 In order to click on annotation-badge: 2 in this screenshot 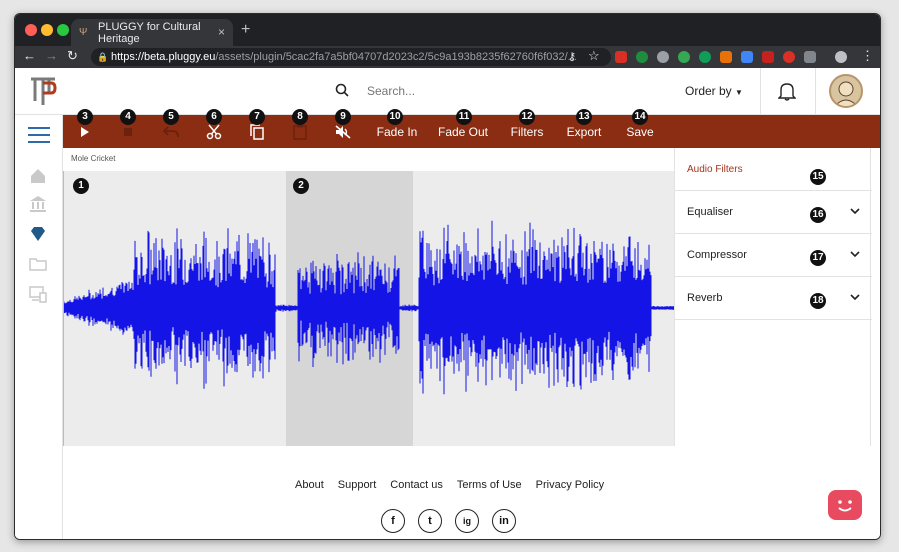, I will do `click(301, 186)`.